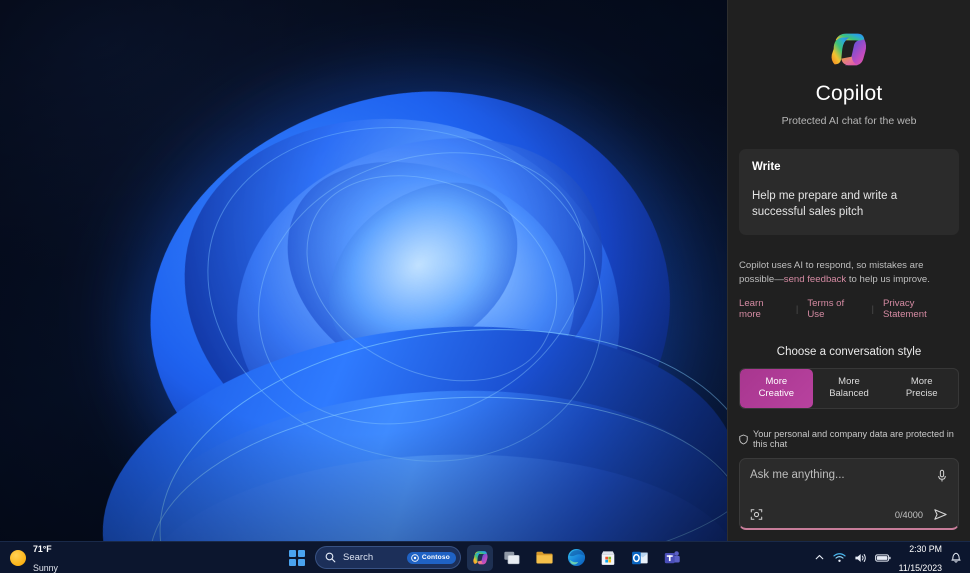 This screenshot has width=970, height=573. I want to click on conversation-style-heading: Choose a conversation style, so click(849, 352).